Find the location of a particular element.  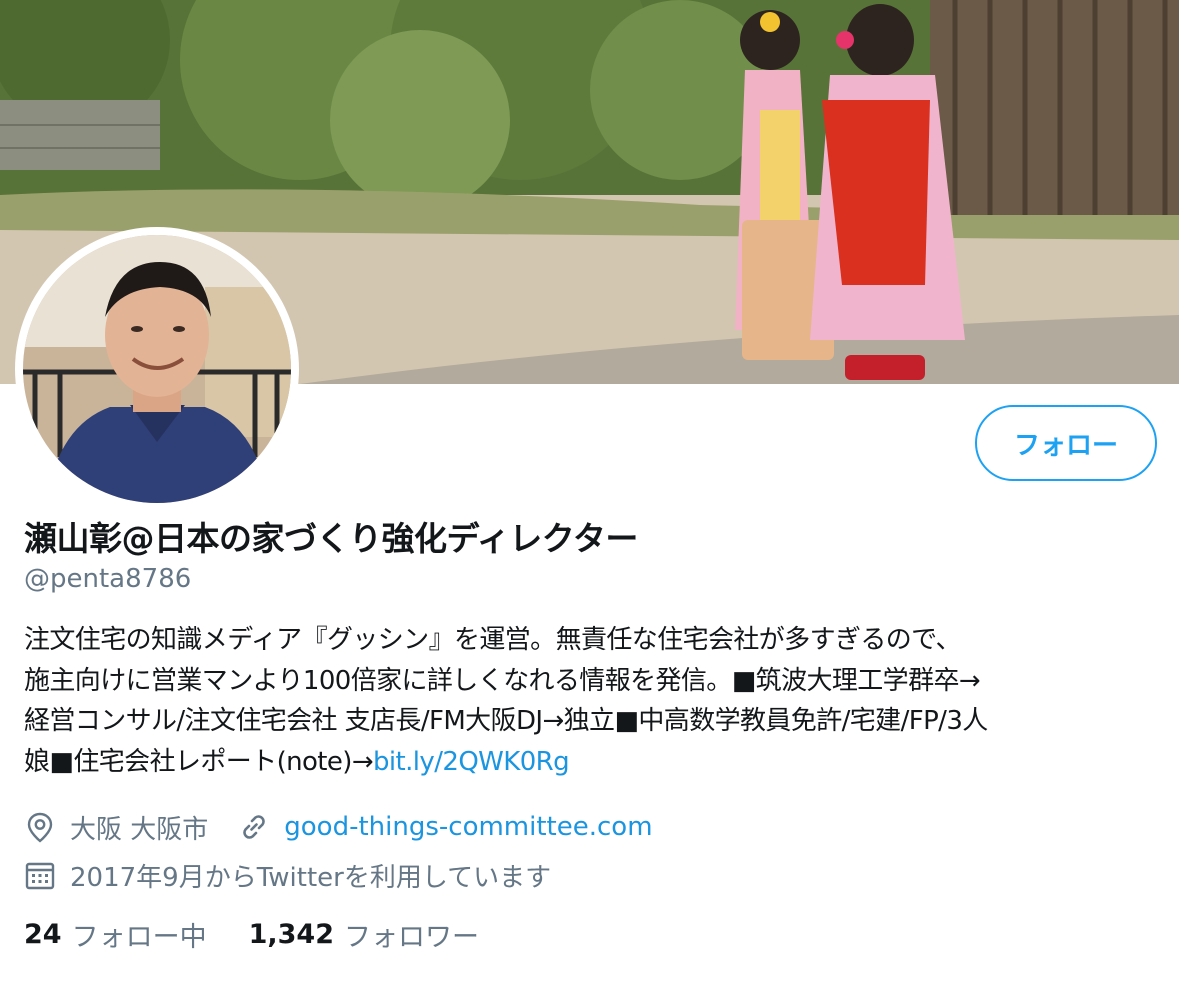

link-icon is located at coordinates (254, 827).